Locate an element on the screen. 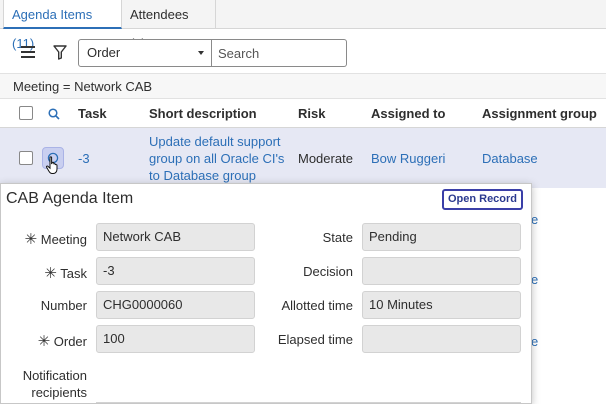 This screenshot has width=606, height=404. column-header-short-description: Short description is located at coordinates (203, 113).